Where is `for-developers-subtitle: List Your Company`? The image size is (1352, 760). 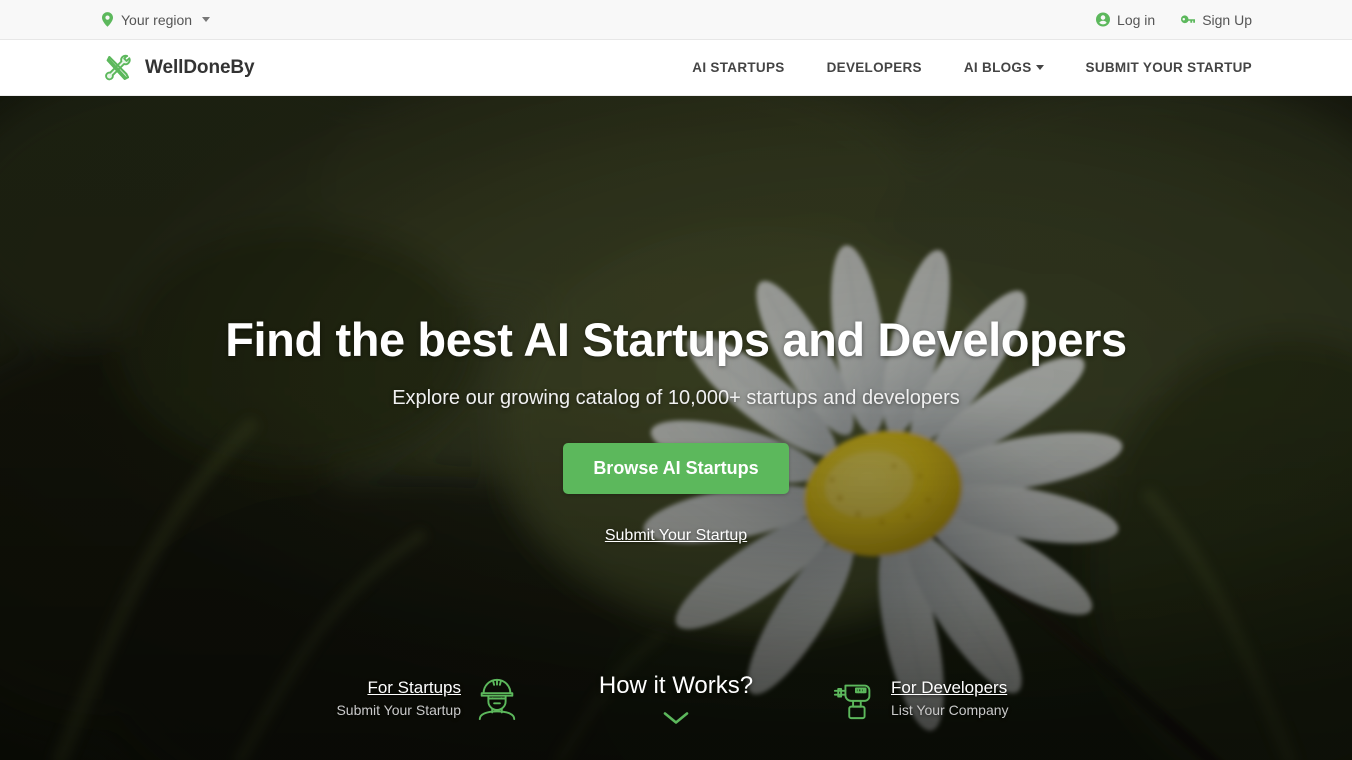 for-developers-subtitle: List Your Company is located at coordinates (950, 710).